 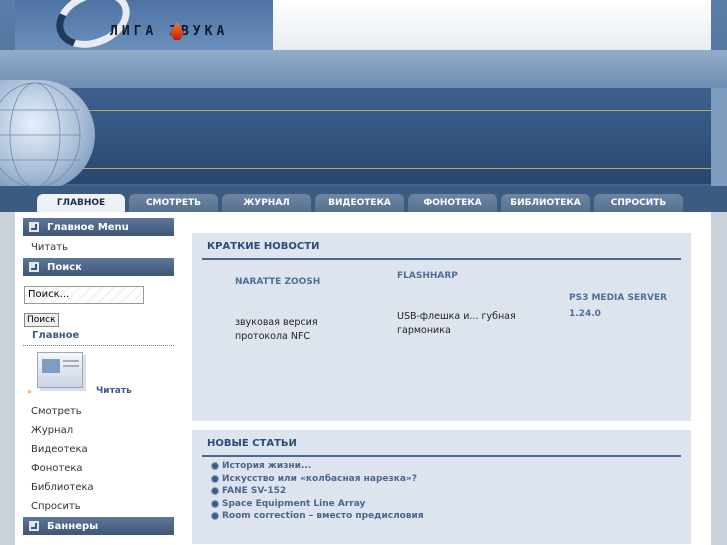 I want to click on sidebar-link-biblioteka: Библиотека, so click(x=98, y=487).